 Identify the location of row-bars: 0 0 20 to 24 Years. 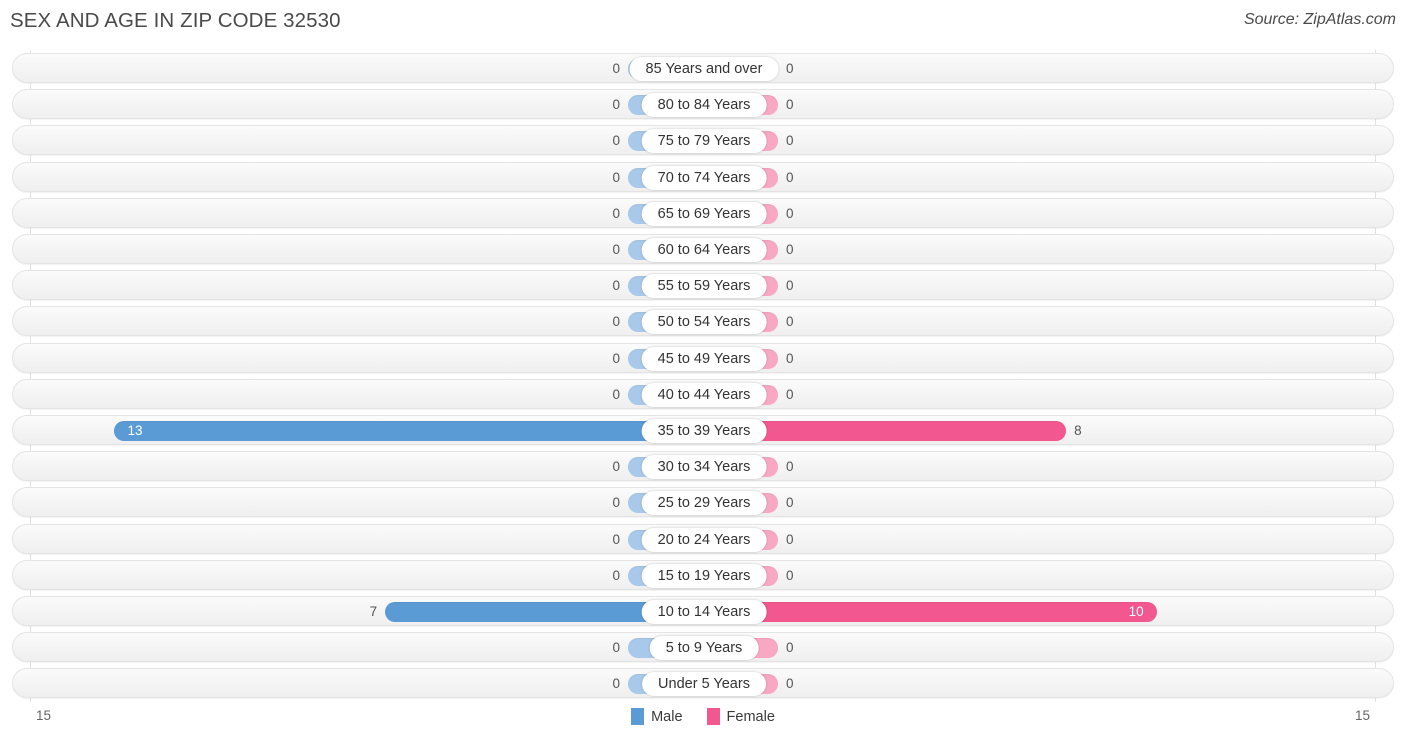
(703, 539).